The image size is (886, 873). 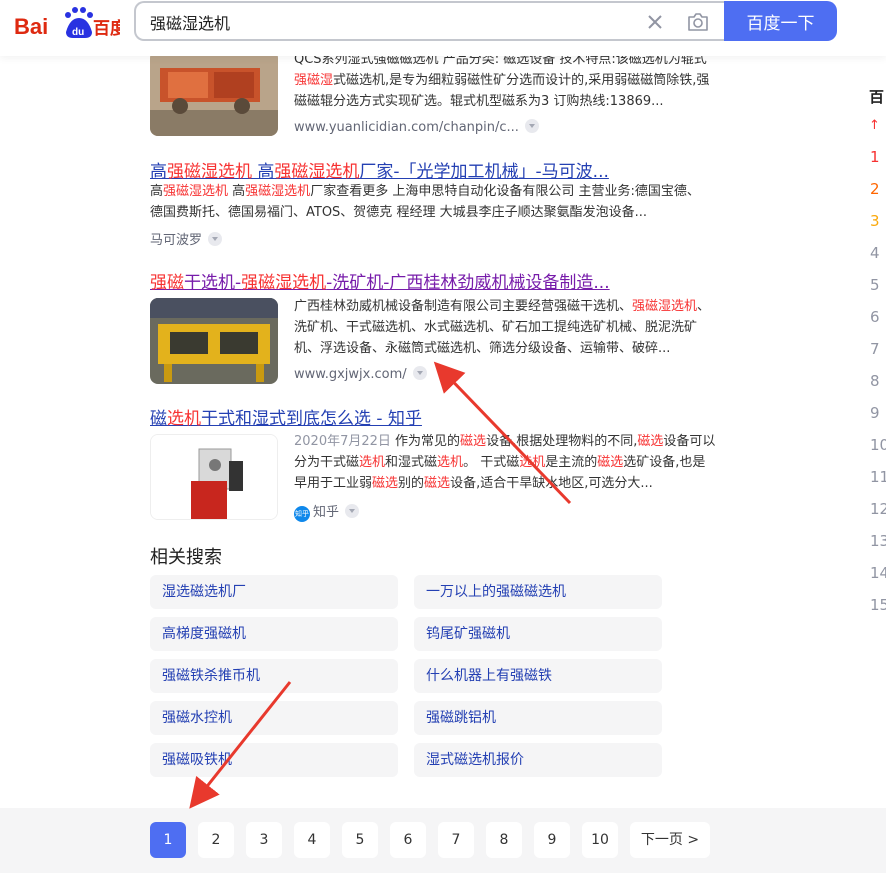 I want to click on description-line: 洗矿机、干式磁选机、水式磁选机、矿石加工提纯选矿机械、脱泥洗矿, so click(x=504, y=327).